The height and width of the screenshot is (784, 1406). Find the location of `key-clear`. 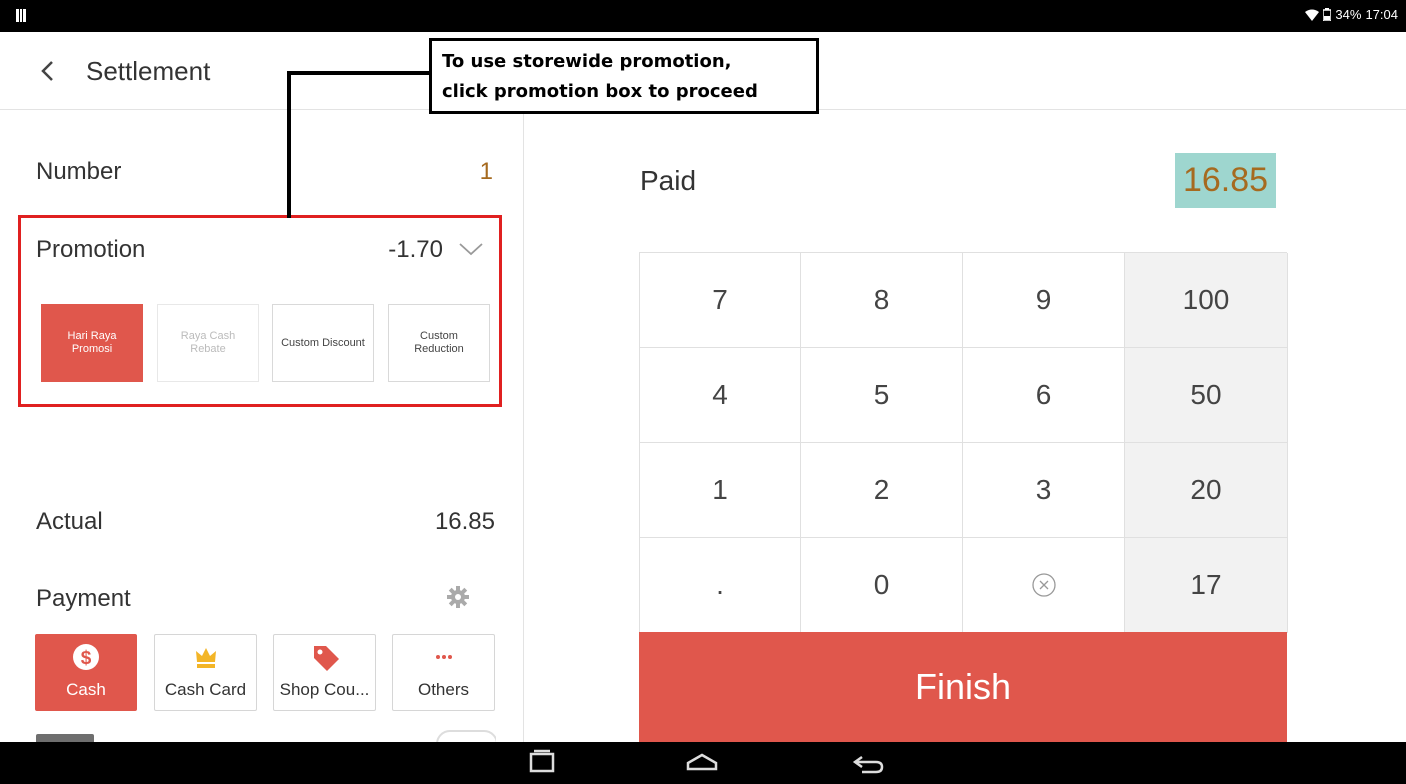

key-clear is located at coordinates (1044, 585).